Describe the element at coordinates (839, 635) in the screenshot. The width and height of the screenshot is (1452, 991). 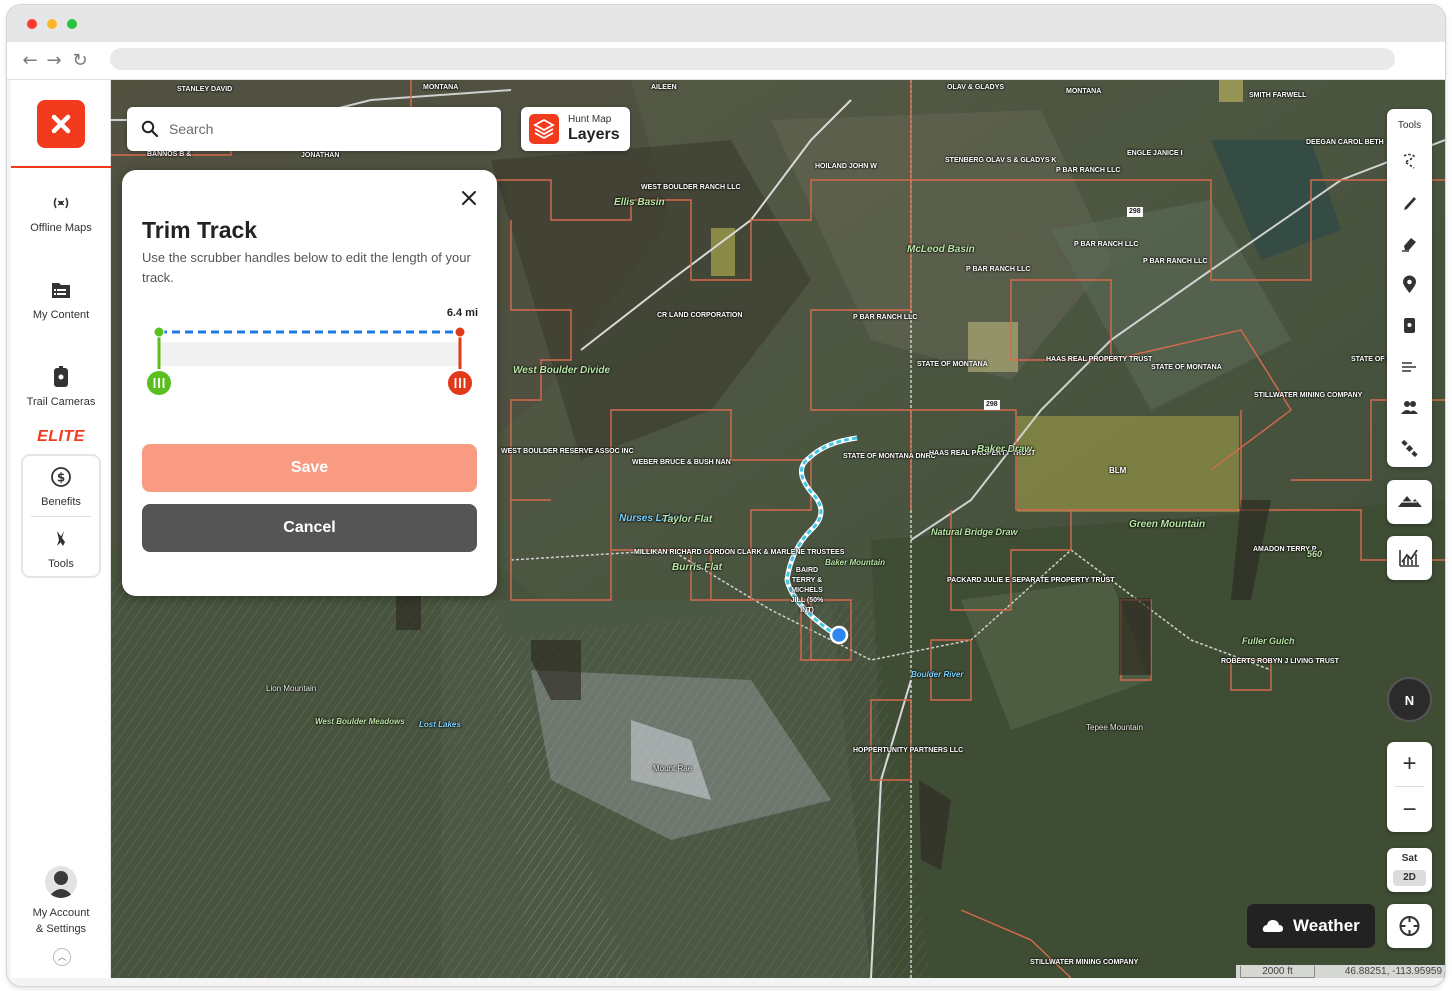
I see `track-current-position` at that location.